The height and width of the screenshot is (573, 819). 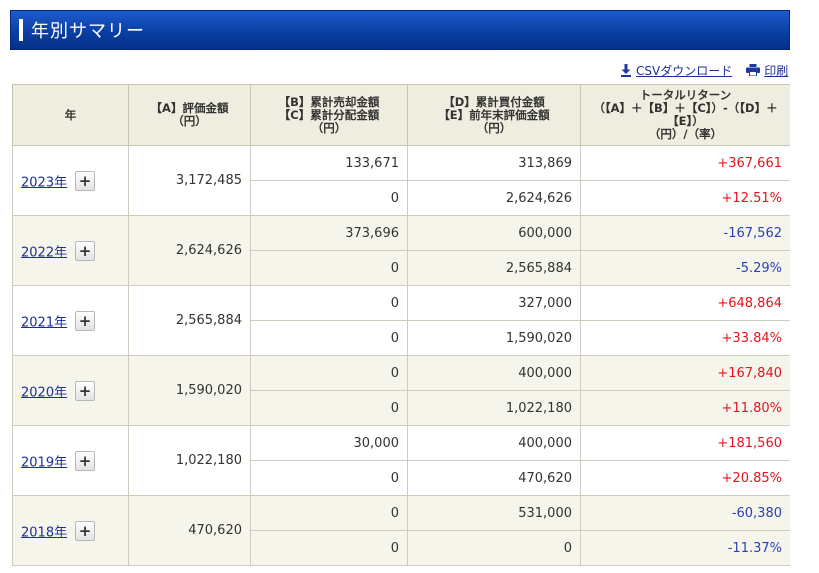 I want to click on return-rate-cell: +11.80%, so click(x=685, y=408).